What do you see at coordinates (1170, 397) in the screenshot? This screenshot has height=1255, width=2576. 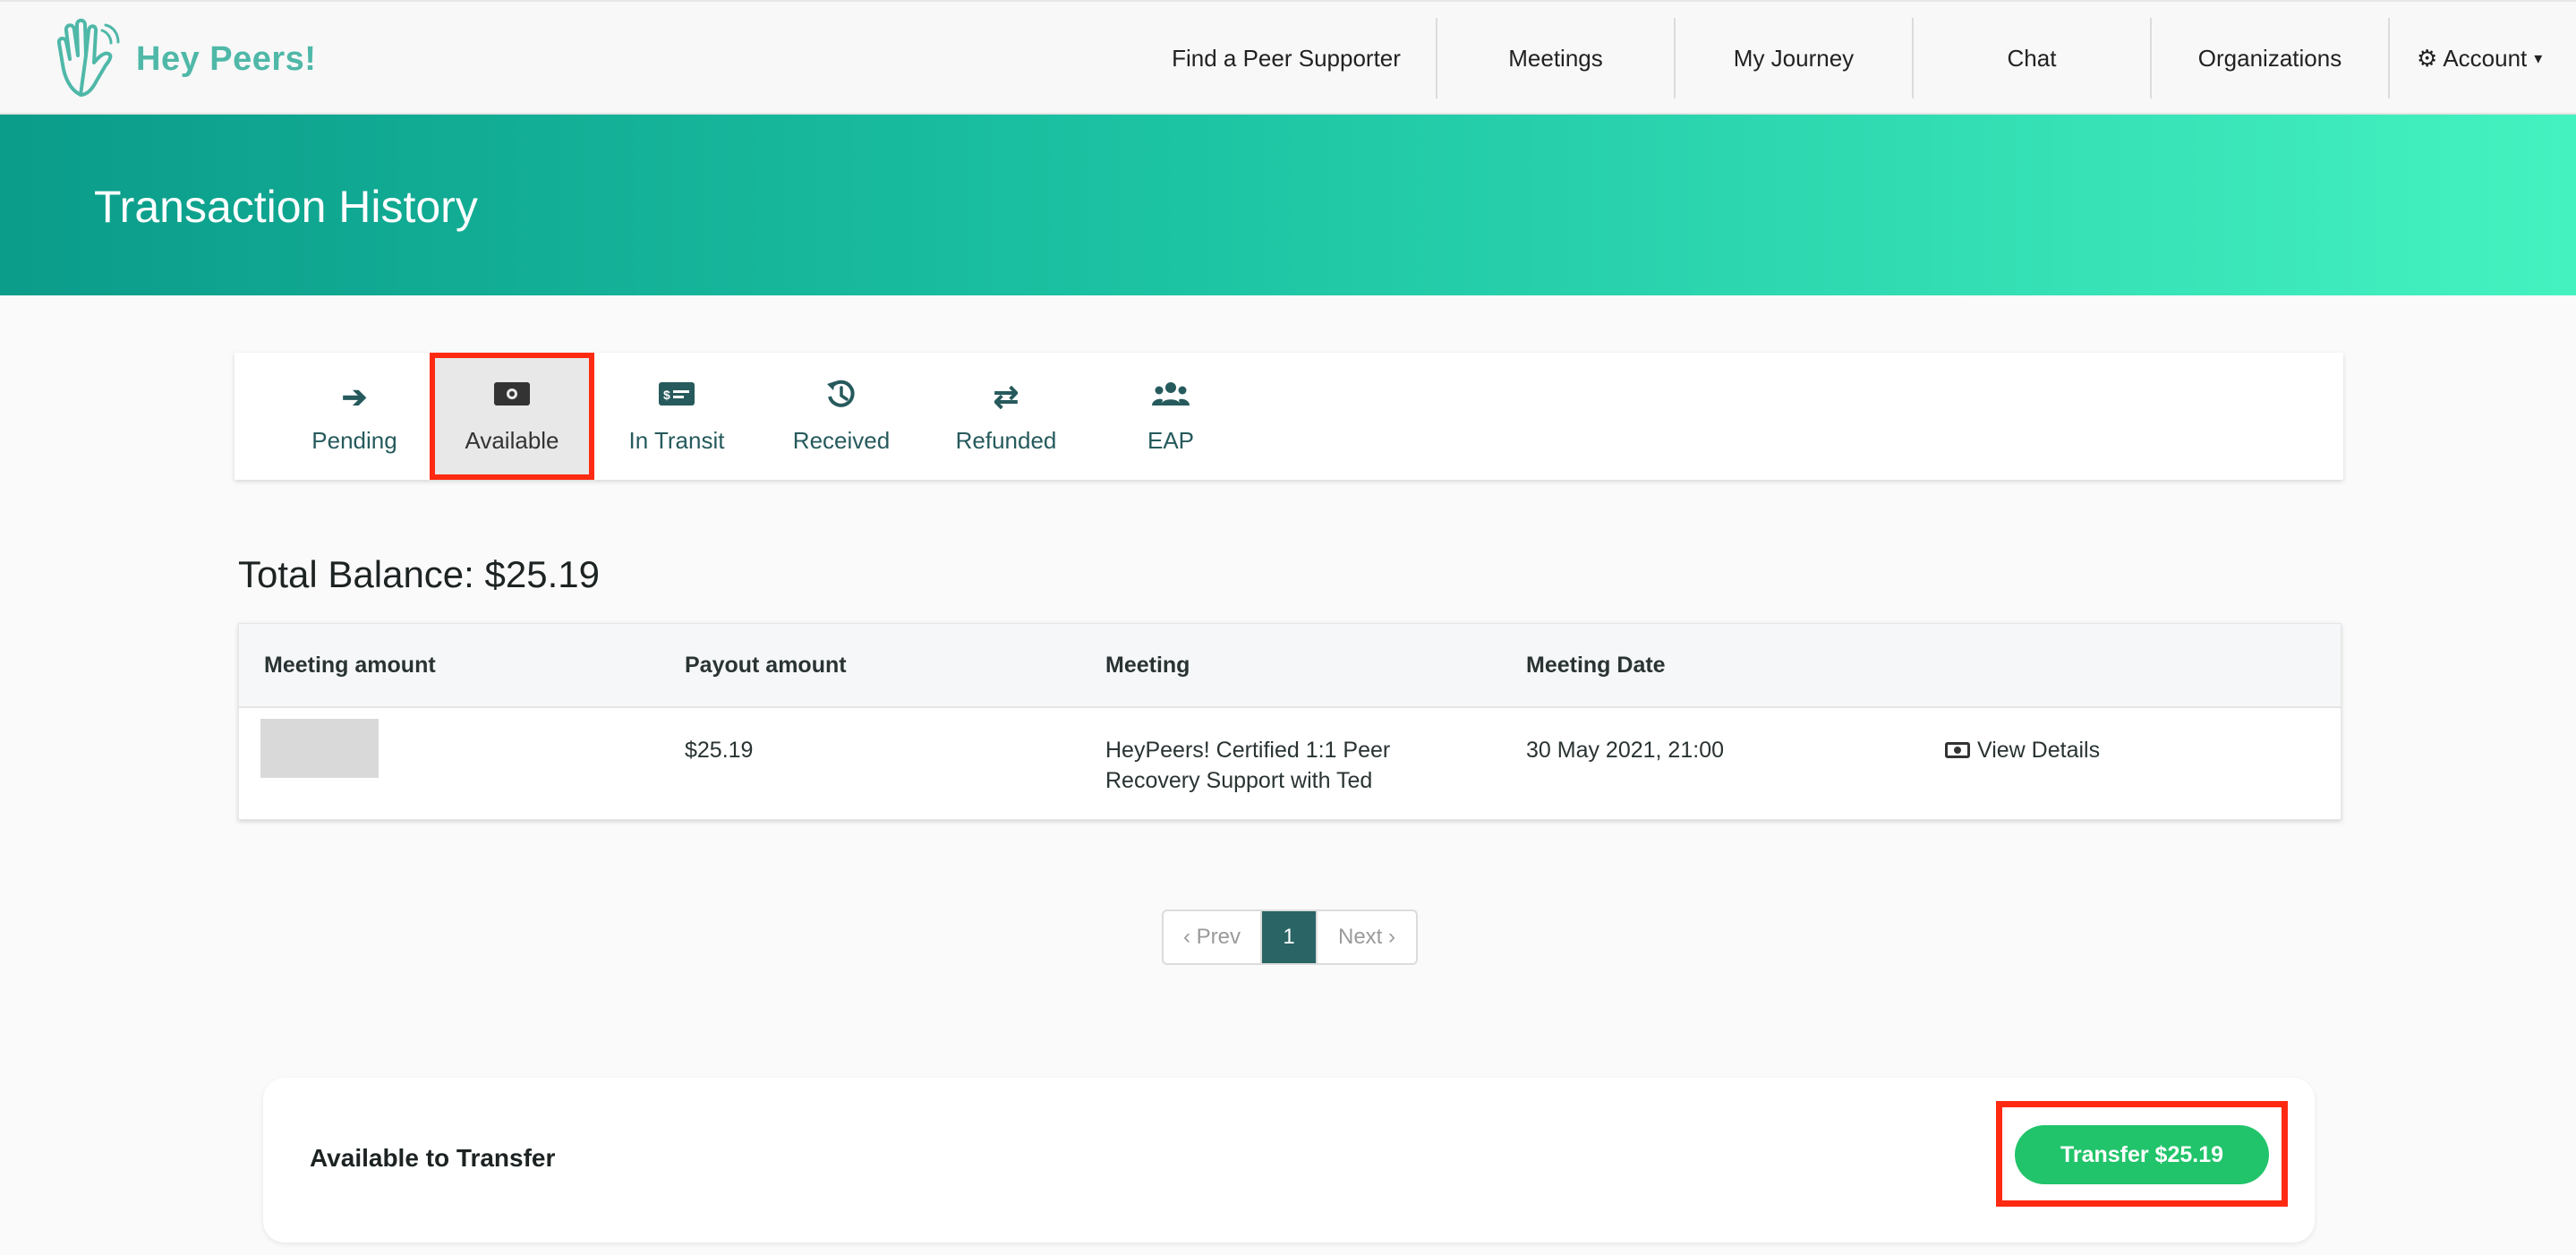 I see `users-icon` at bounding box center [1170, 397].